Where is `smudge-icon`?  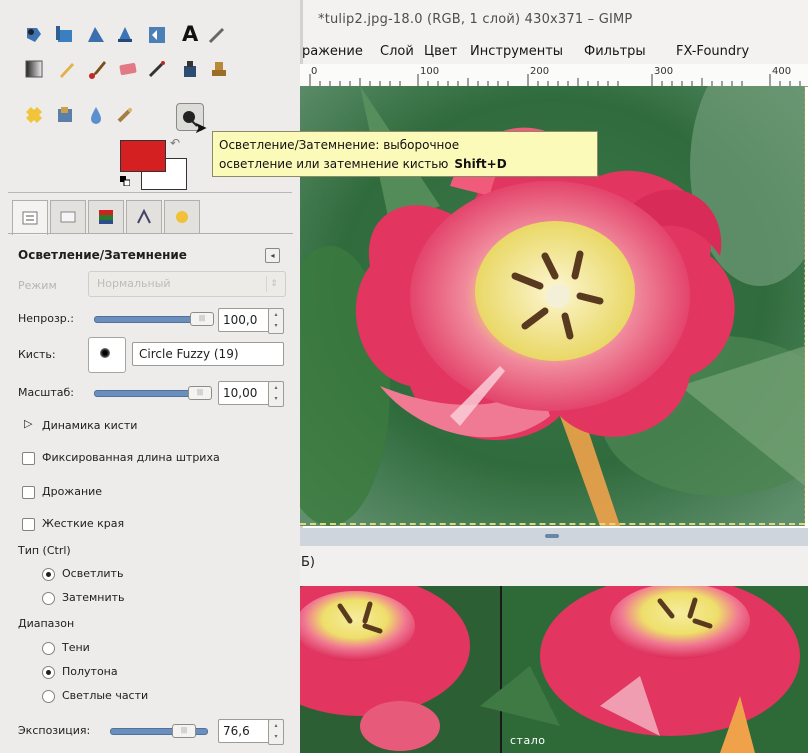 smudge-icon is located at coordinates (125, 115).